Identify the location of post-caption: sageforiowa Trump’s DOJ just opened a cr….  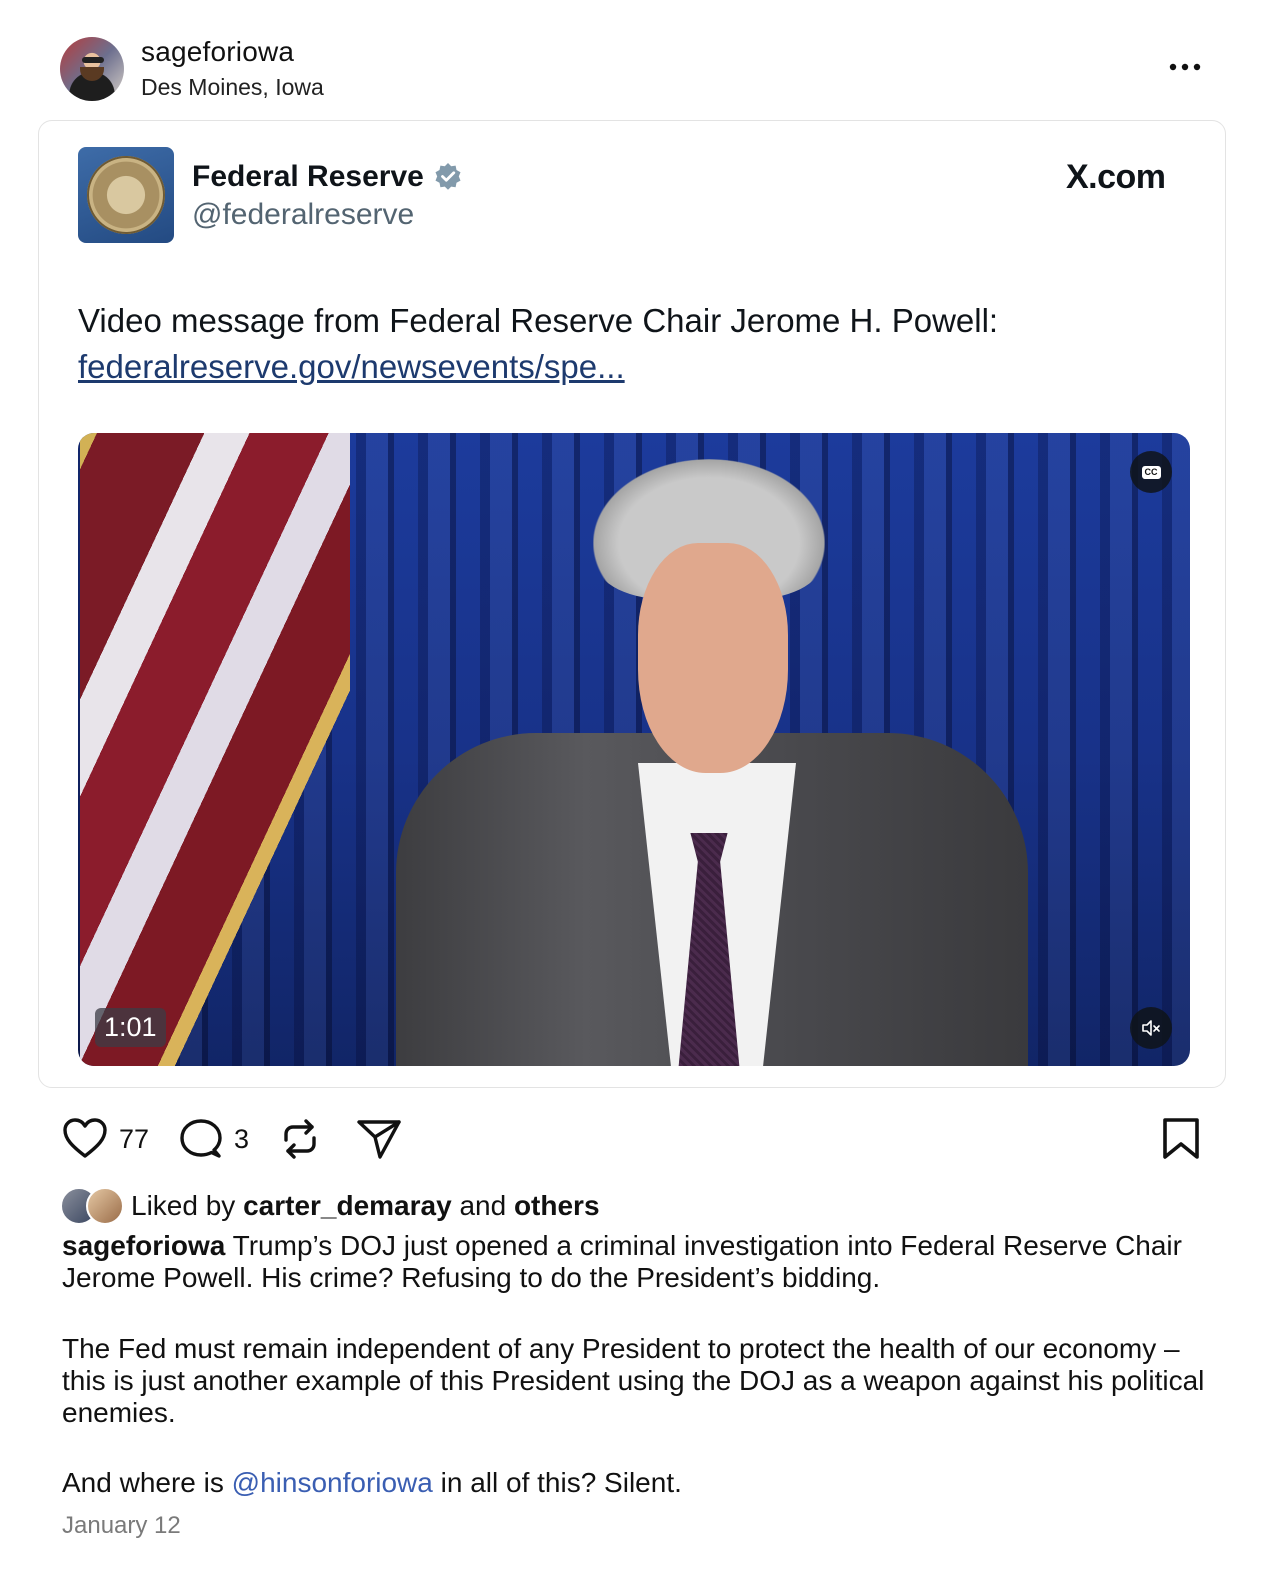
(637, 1262).